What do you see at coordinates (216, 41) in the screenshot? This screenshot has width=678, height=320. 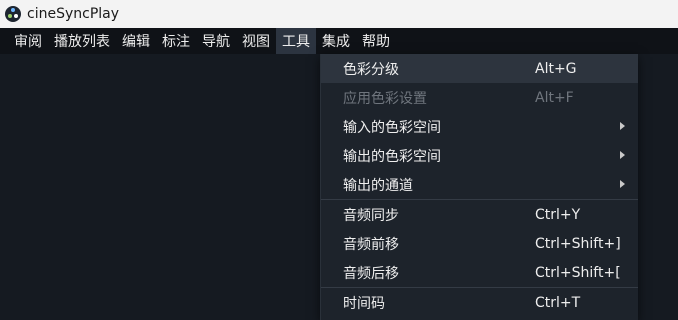 I see `menu-navigate: 导航` at bounding box center [216, 41].